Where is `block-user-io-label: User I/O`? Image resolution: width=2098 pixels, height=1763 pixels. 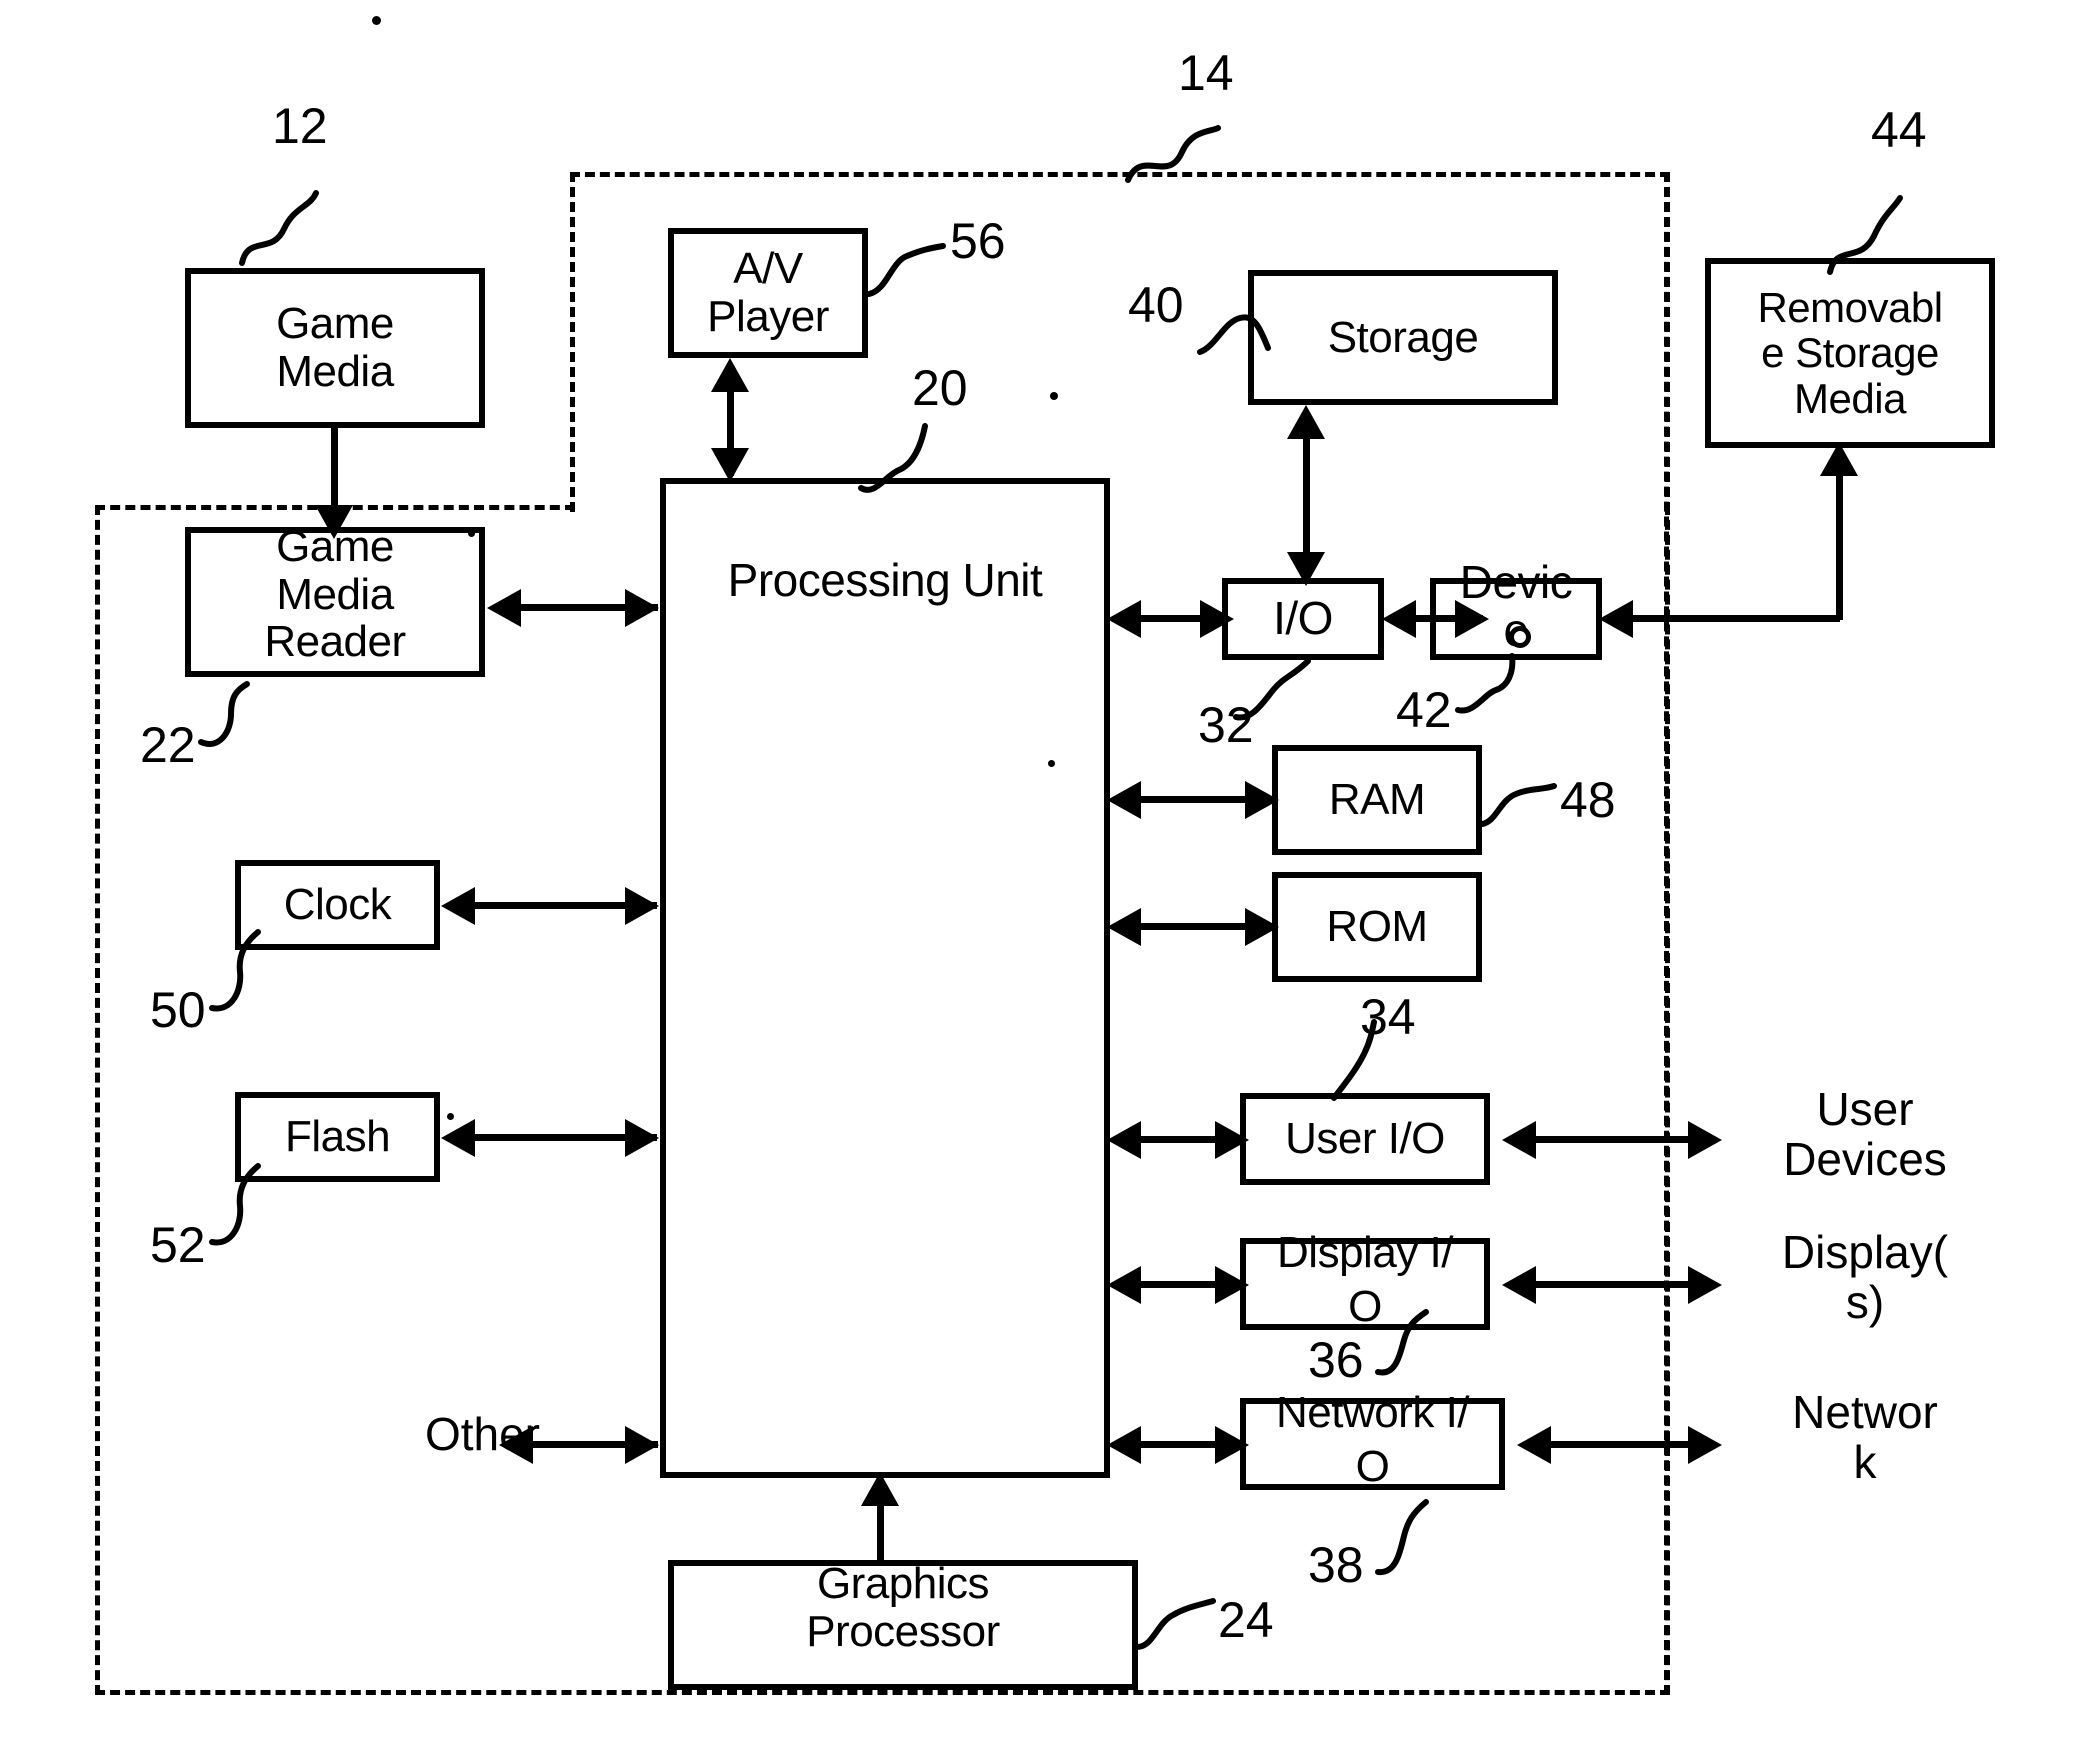 block-user-io-label: User I/O is located at coordinates (1365, 1139).